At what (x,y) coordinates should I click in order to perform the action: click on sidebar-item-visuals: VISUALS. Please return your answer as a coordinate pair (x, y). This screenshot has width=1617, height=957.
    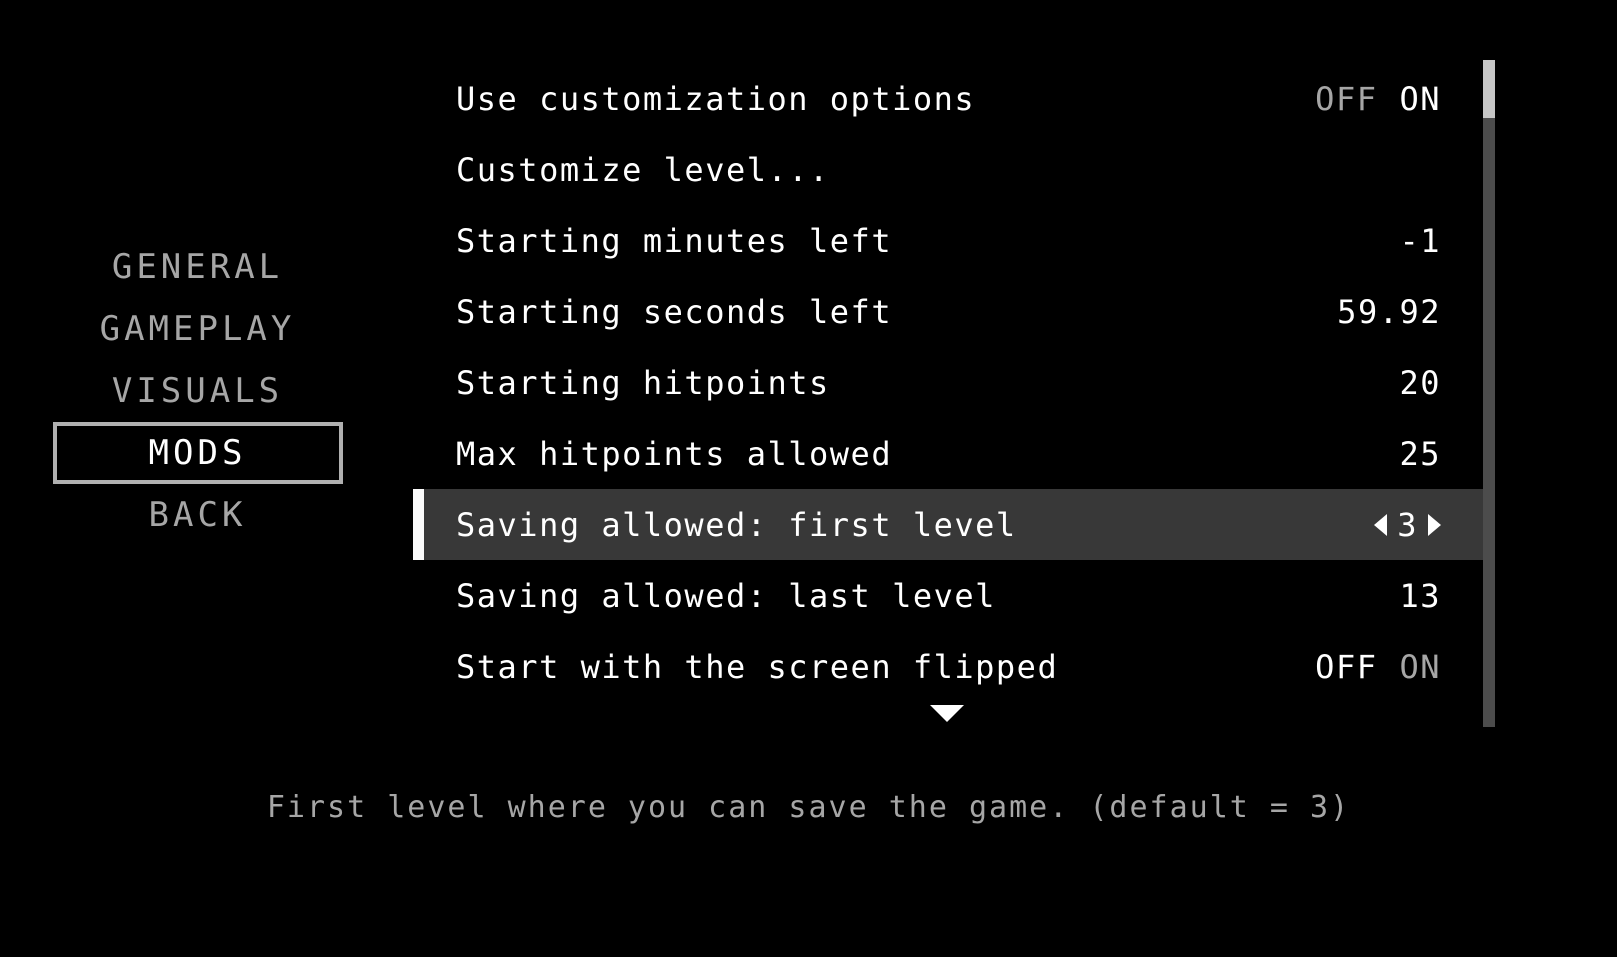
    Looking at the image, I should click on (198, 391).